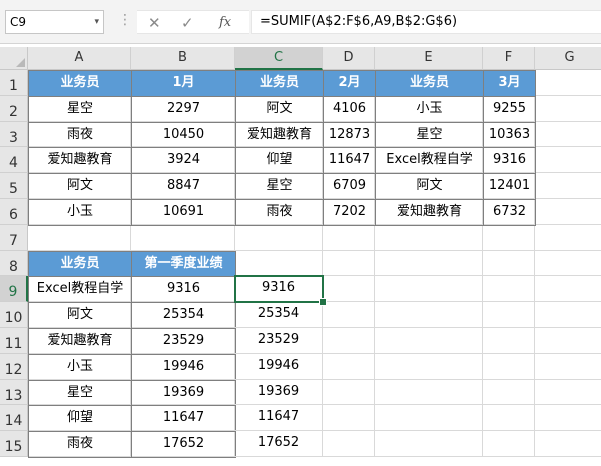 The image size is (601, 466). Describe the element at coordinates (509, 58) in the screenshot. I see `column-header-f: F` at that location.